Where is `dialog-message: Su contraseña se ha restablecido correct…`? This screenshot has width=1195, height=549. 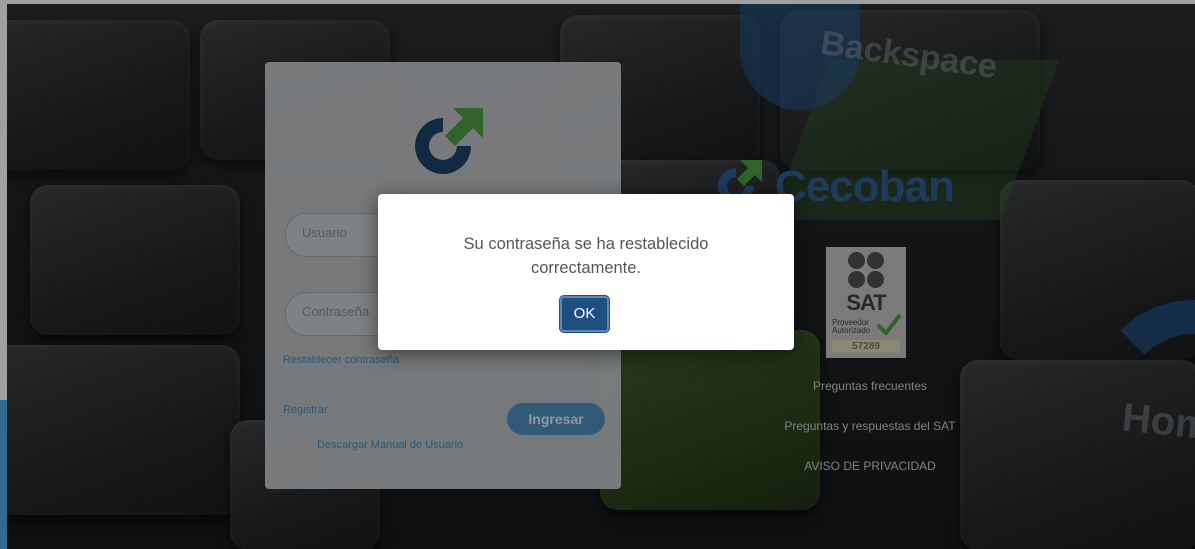 dialog-message: Su contraseña se ha restablecido correct… is located at coordinates (586, 256).